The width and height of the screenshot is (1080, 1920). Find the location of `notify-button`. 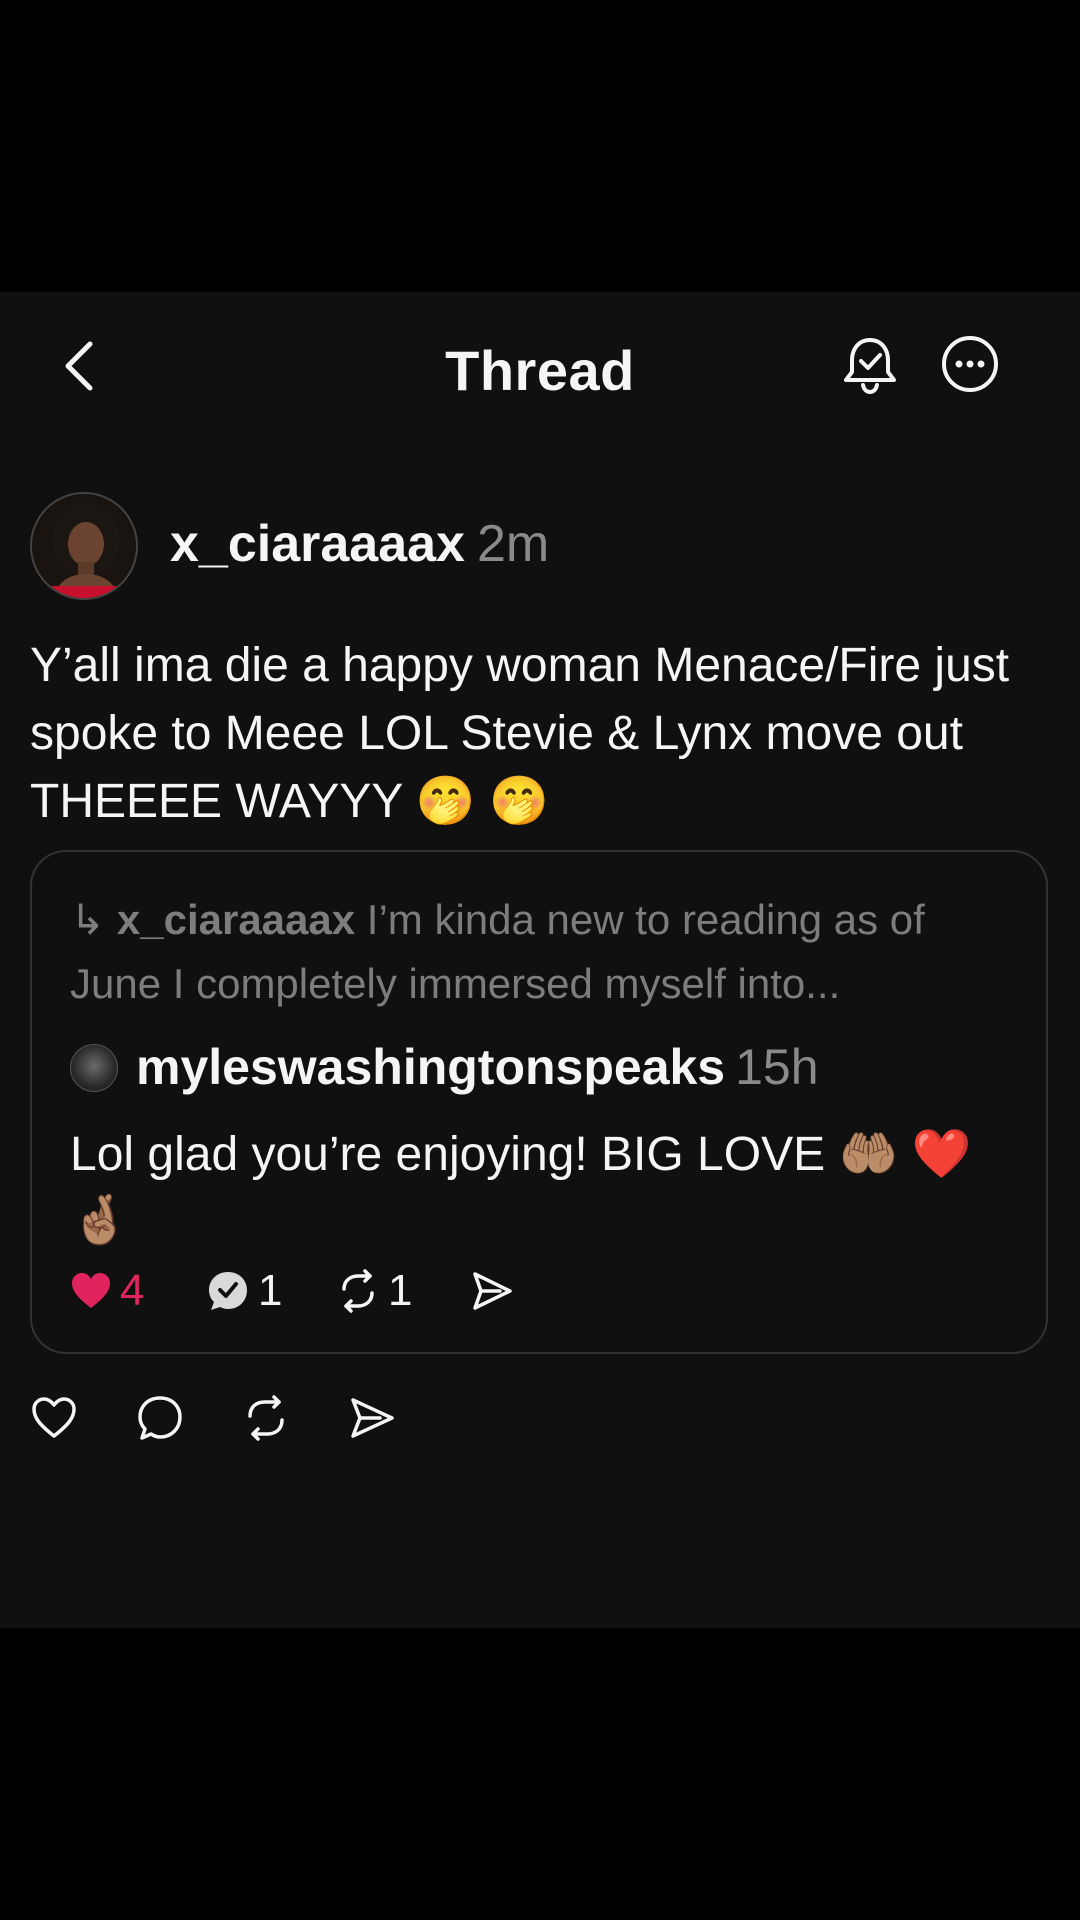

notify-button is located at coordinates (870, 365).